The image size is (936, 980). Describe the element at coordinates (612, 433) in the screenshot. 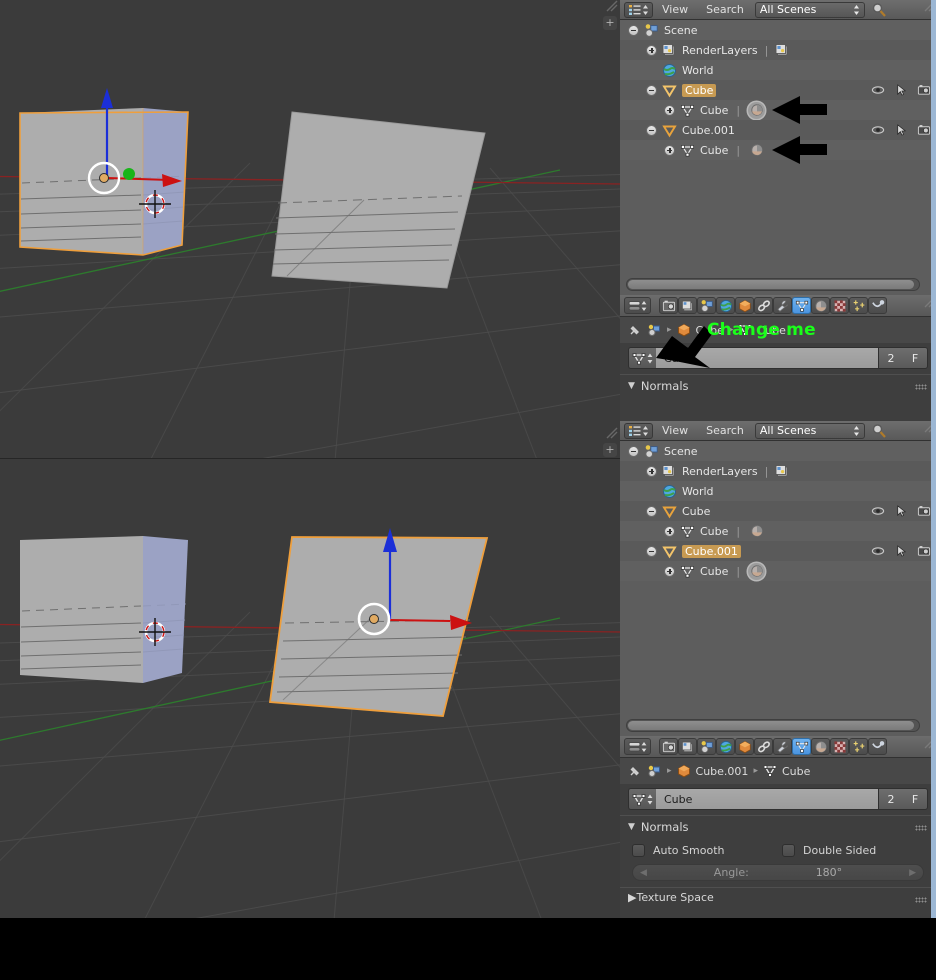

I see `area-corner-grip-mid` at that location.